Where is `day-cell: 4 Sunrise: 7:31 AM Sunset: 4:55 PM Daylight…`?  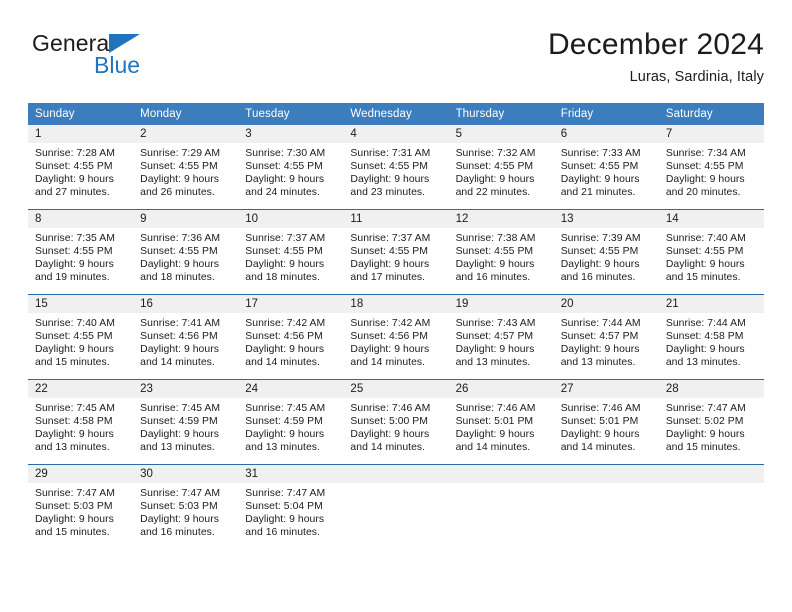
day-cell: 4 Sunrise: 7:31 AM Sunset: 4:55 PM Daylight… is located at coordinates (396, 167).